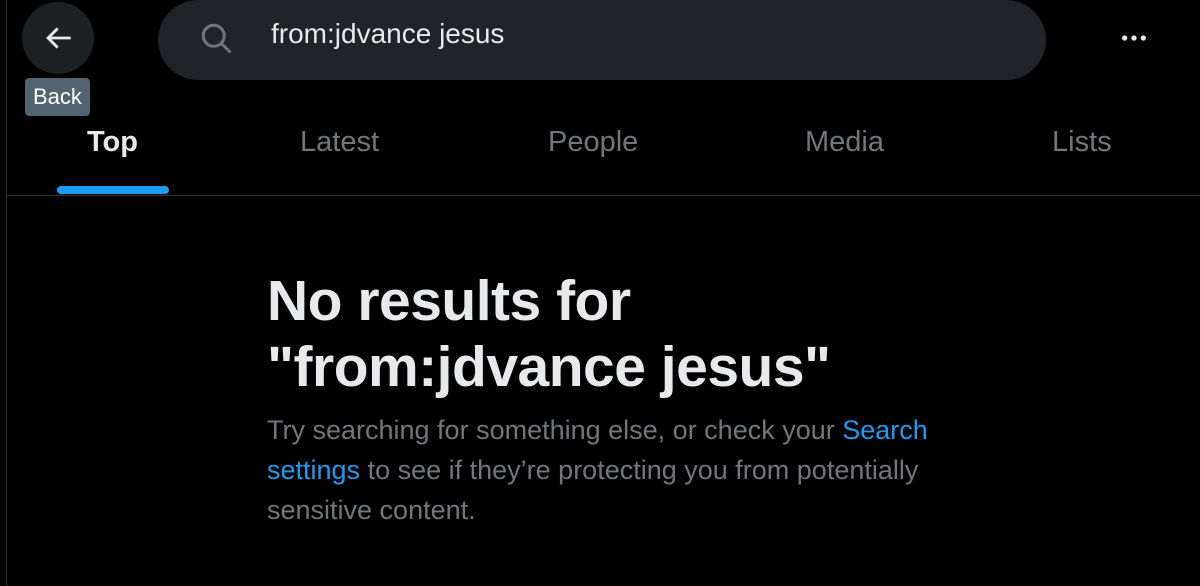 The height and width of the screenshot is (586, 1200). Describe the element at coordinates (549, 367) in the screenshot. I see `empty-title-line2: "from:jdvance jesus"` at that location.